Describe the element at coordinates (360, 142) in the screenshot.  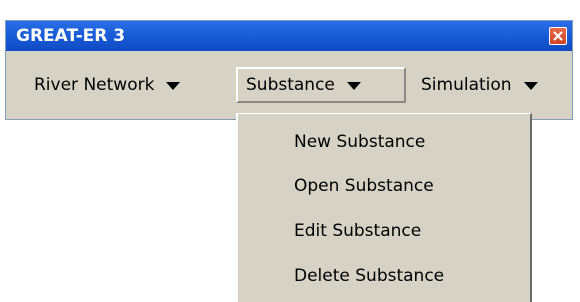
I see `menu-item-label: New Substance` at that location.